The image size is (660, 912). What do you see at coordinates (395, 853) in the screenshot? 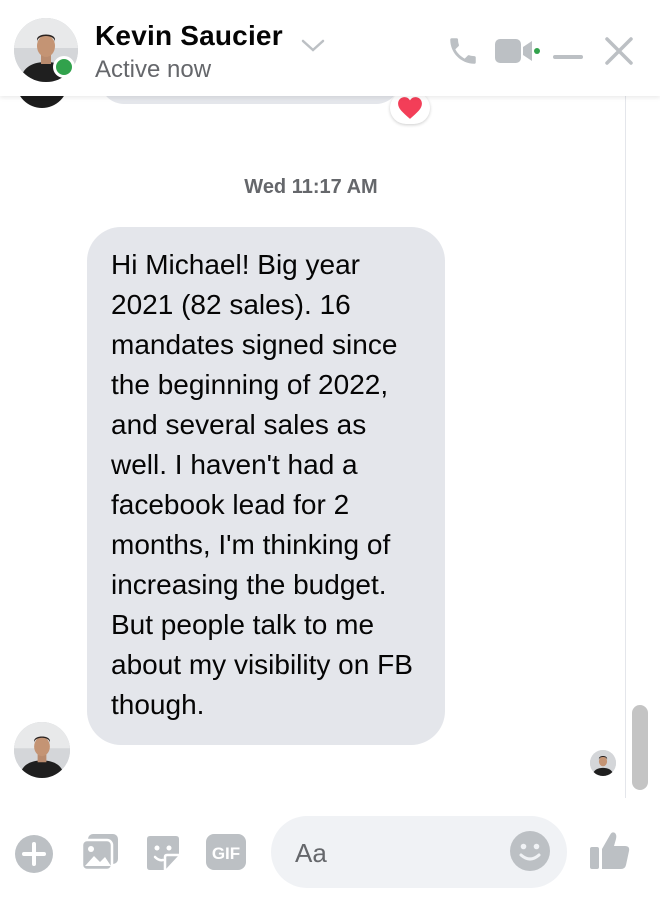
I see `message-input` at bounding box center [395, 853].